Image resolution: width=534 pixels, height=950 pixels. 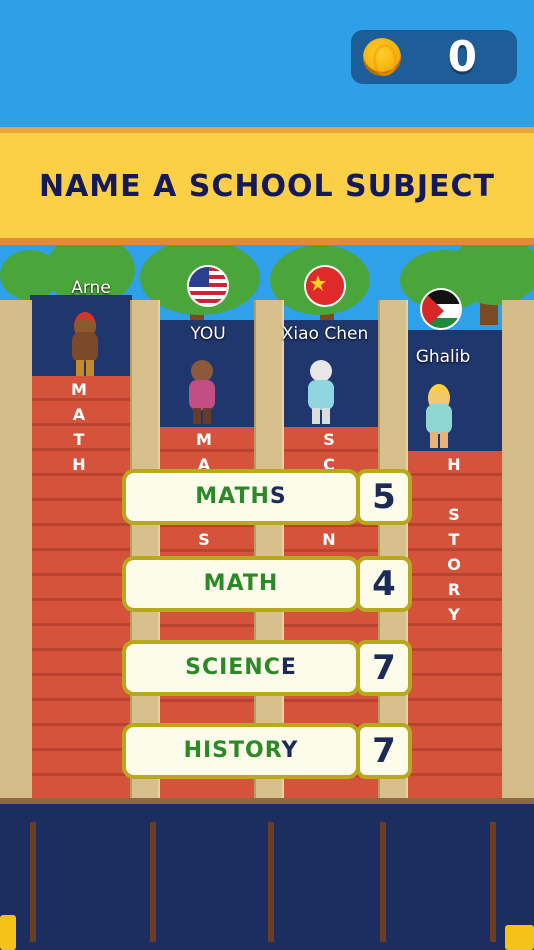 I want to click on answer-score: 5, so click(x=384, y=497).